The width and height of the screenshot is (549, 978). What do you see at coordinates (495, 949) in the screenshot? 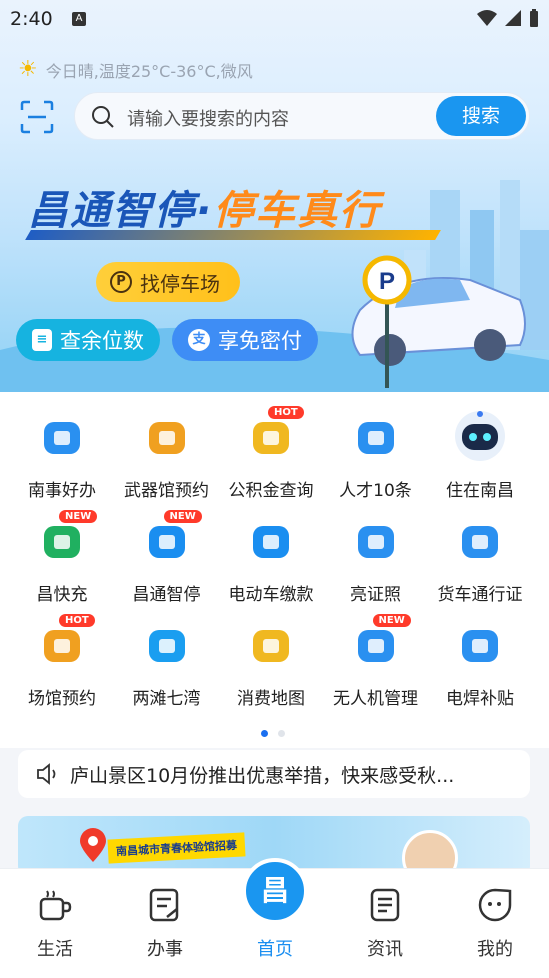
I see `tab-label: 我的` at bounding box center [495, 949].